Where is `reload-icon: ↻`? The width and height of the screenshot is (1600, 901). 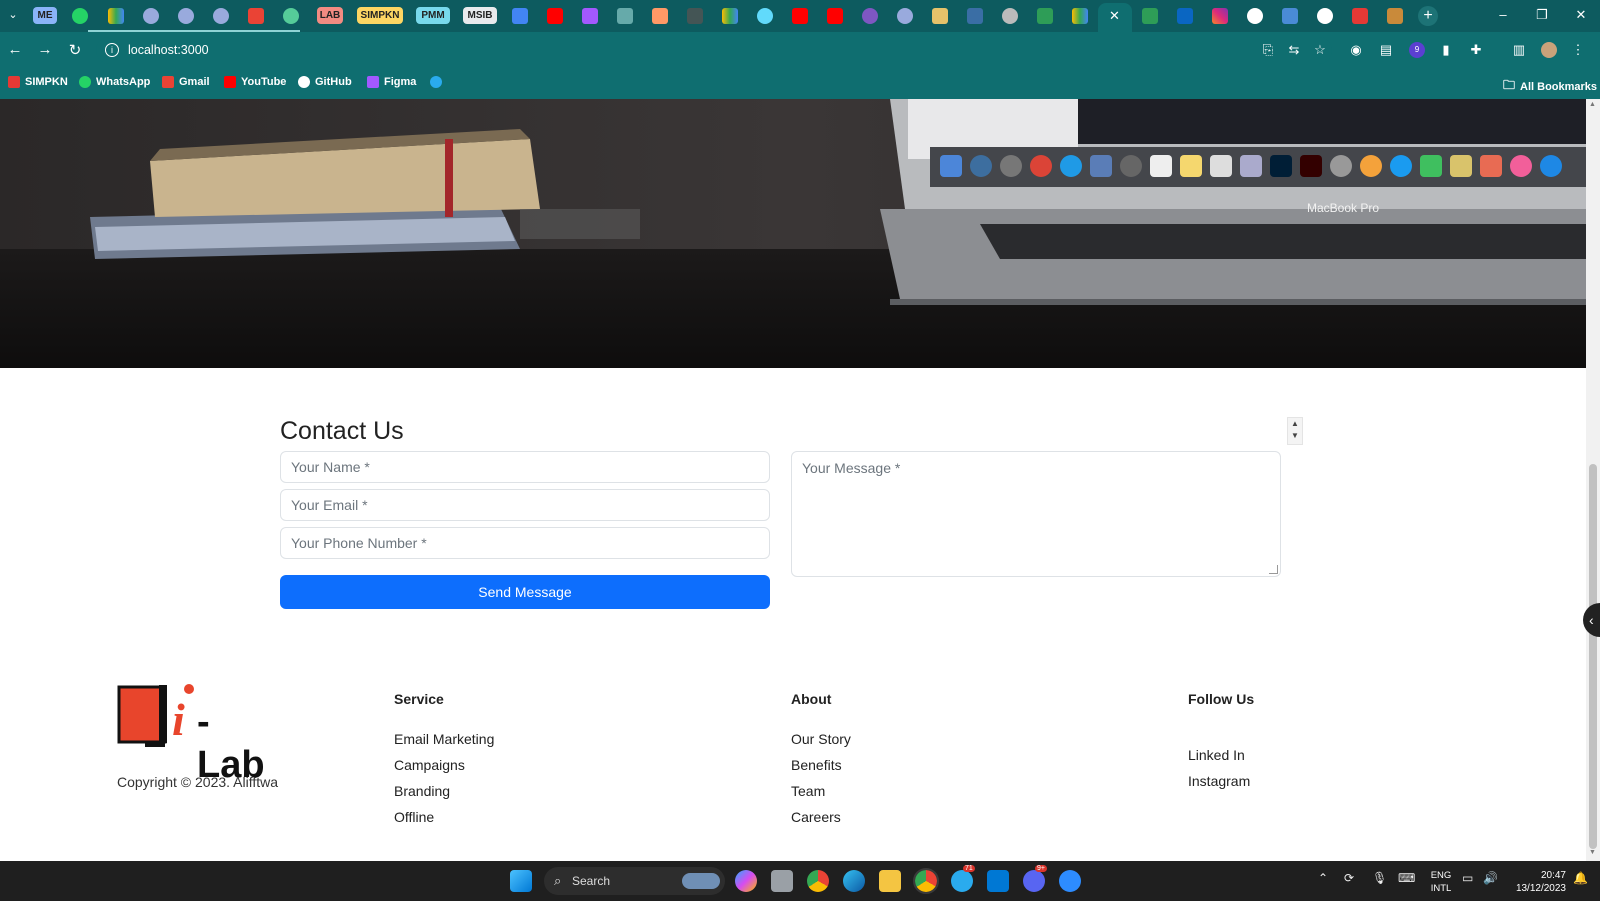 reload-icon: ↻ is located at coordinates (75, 50).